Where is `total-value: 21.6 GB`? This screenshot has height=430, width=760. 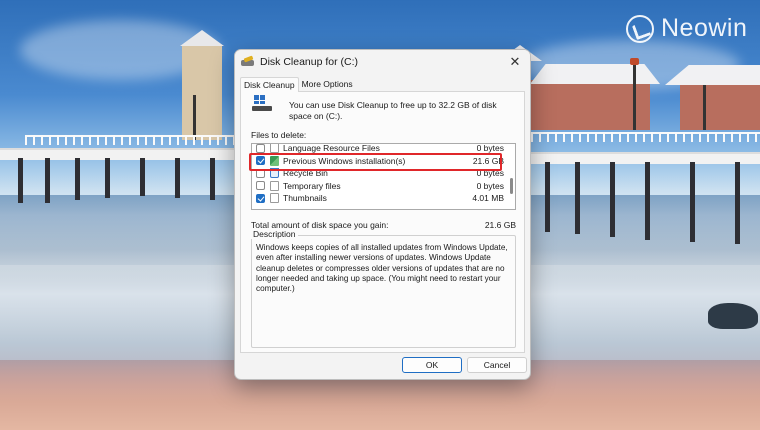 total-value: 21.6 GB is located at coordinates (500, 225).